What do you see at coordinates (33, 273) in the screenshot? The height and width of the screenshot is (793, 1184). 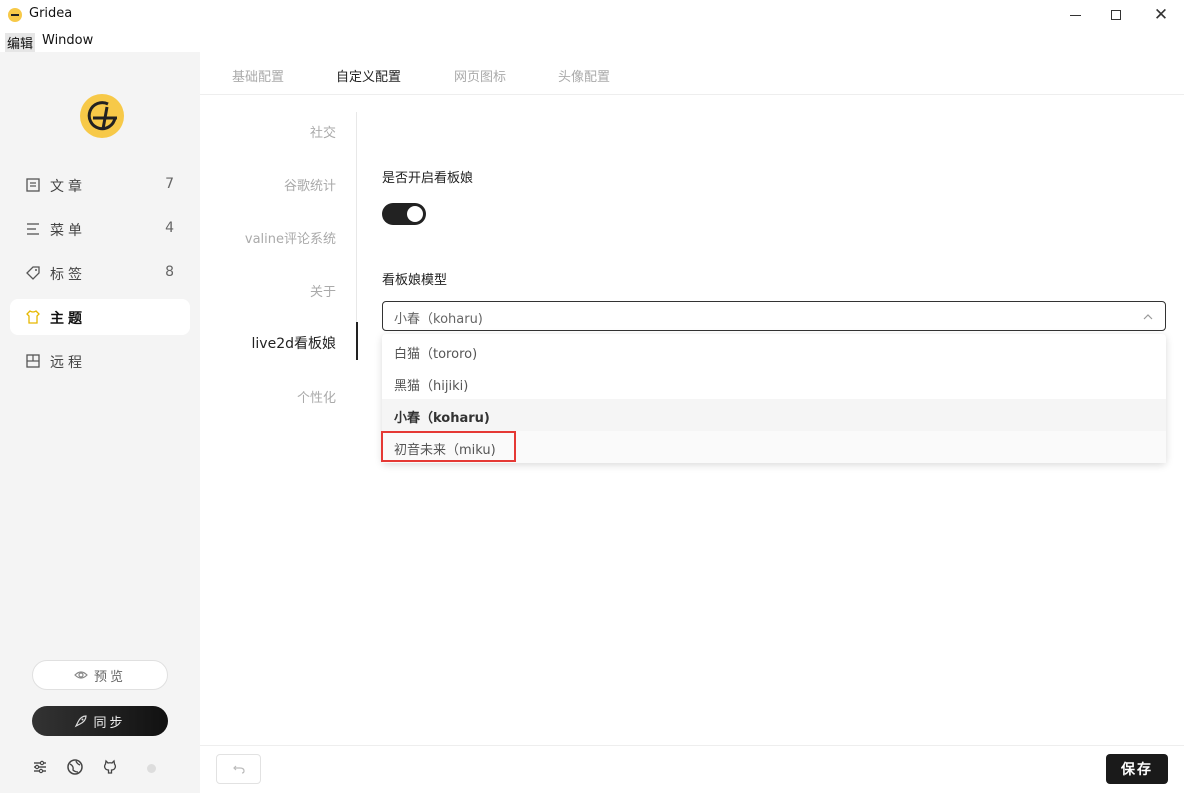 I see `tag-icon` at bounding box center [33, 273].